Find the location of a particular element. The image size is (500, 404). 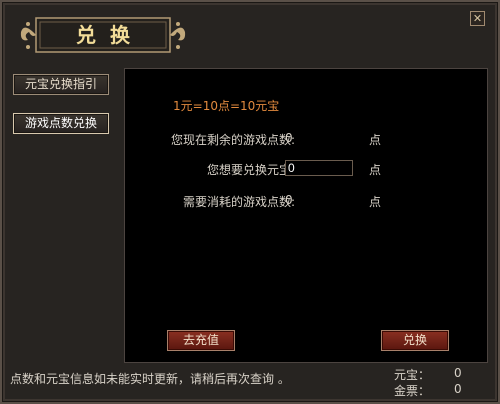

exchange-amount-unit: 点 is located at coordinates (375, 170).